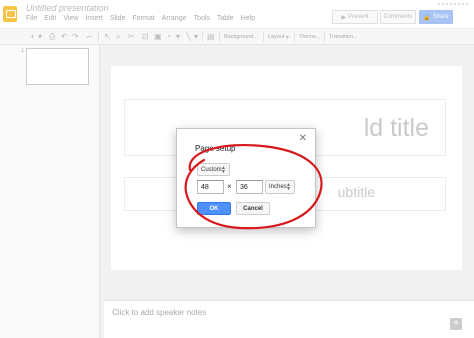  Describe the element at coordinates (210, 187) in the screenshot. I see `width-input: 48` at that location.